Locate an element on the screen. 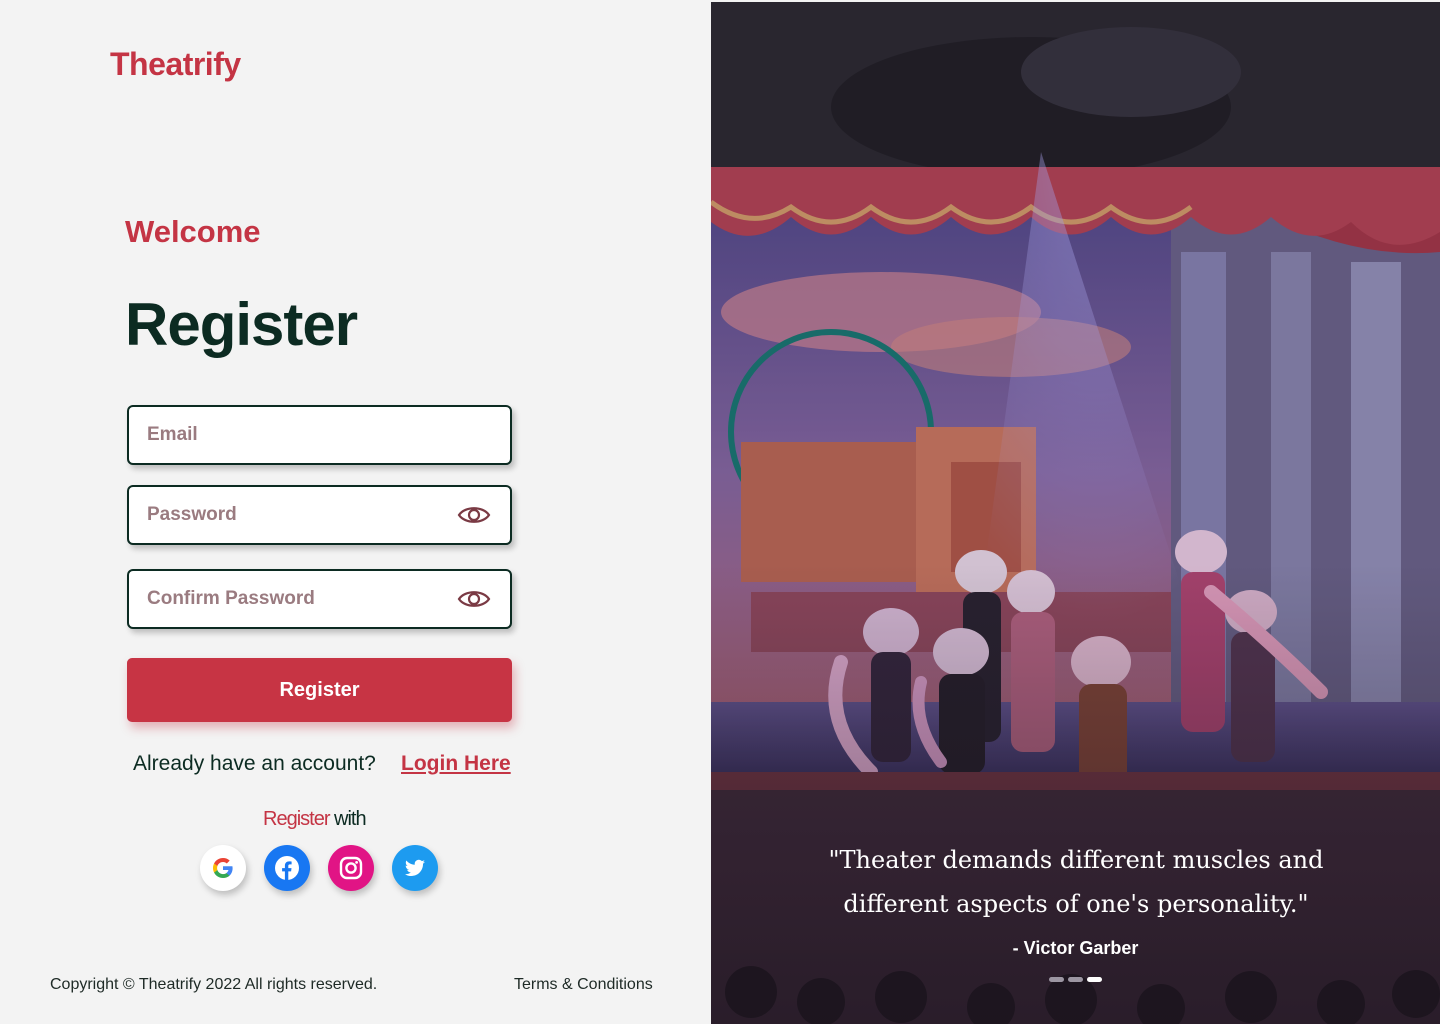 This screenshot has width=1440, height=1024. show-confirm-password-eye-icon is located at coordinates (474, 599).